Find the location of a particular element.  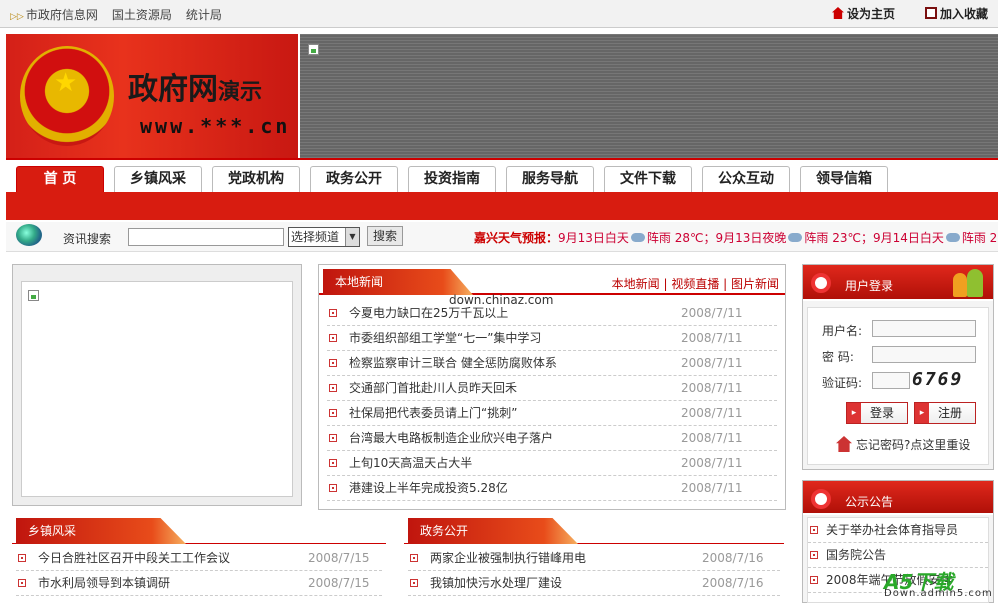

username-field is located at coordinates (924, 328).